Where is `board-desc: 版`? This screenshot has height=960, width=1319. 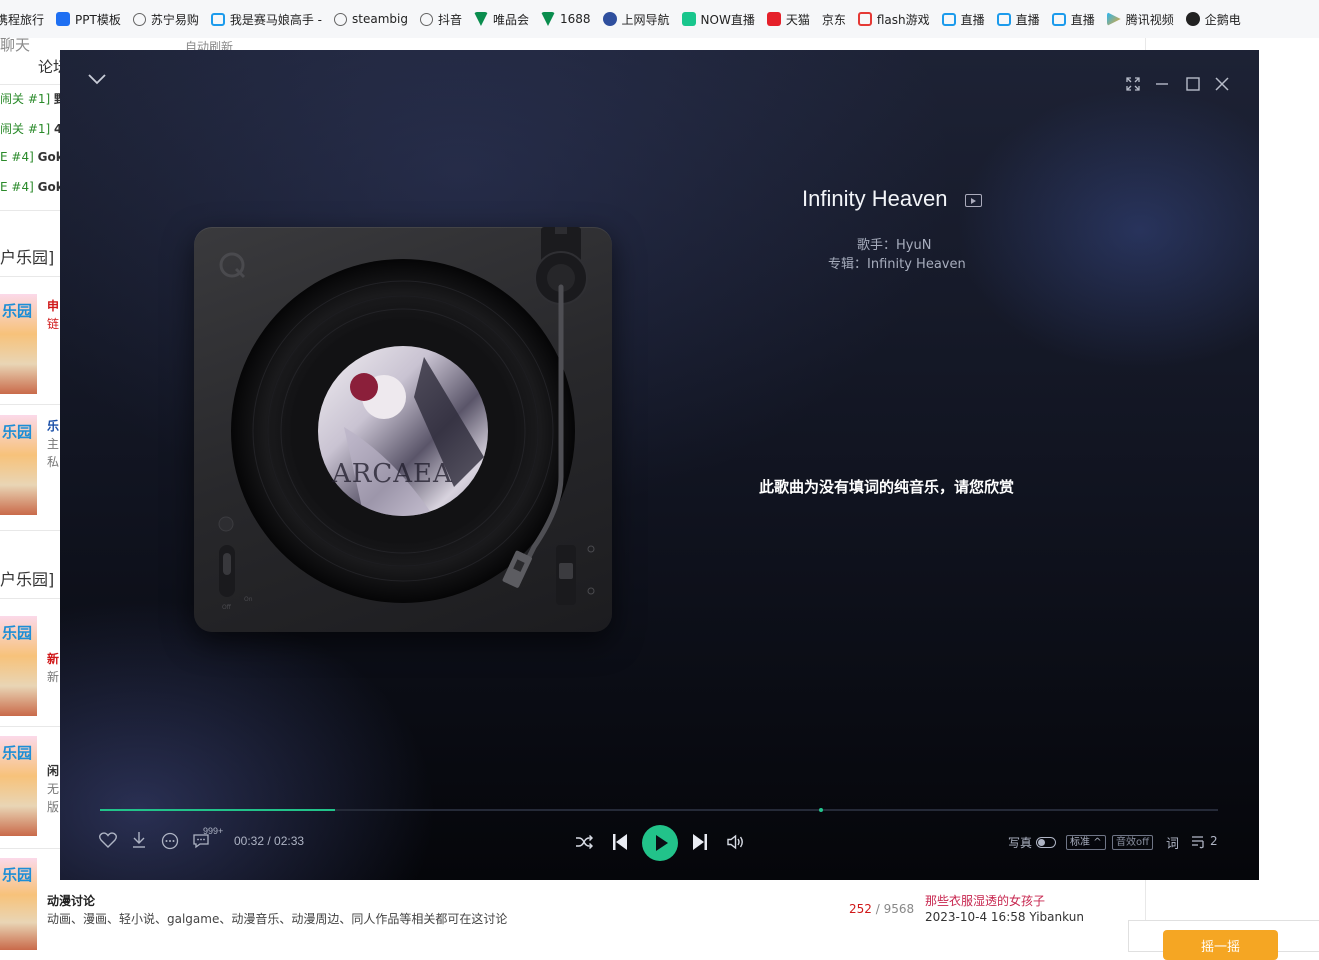 board-desc: 版 is located at coordinates (53, 807).